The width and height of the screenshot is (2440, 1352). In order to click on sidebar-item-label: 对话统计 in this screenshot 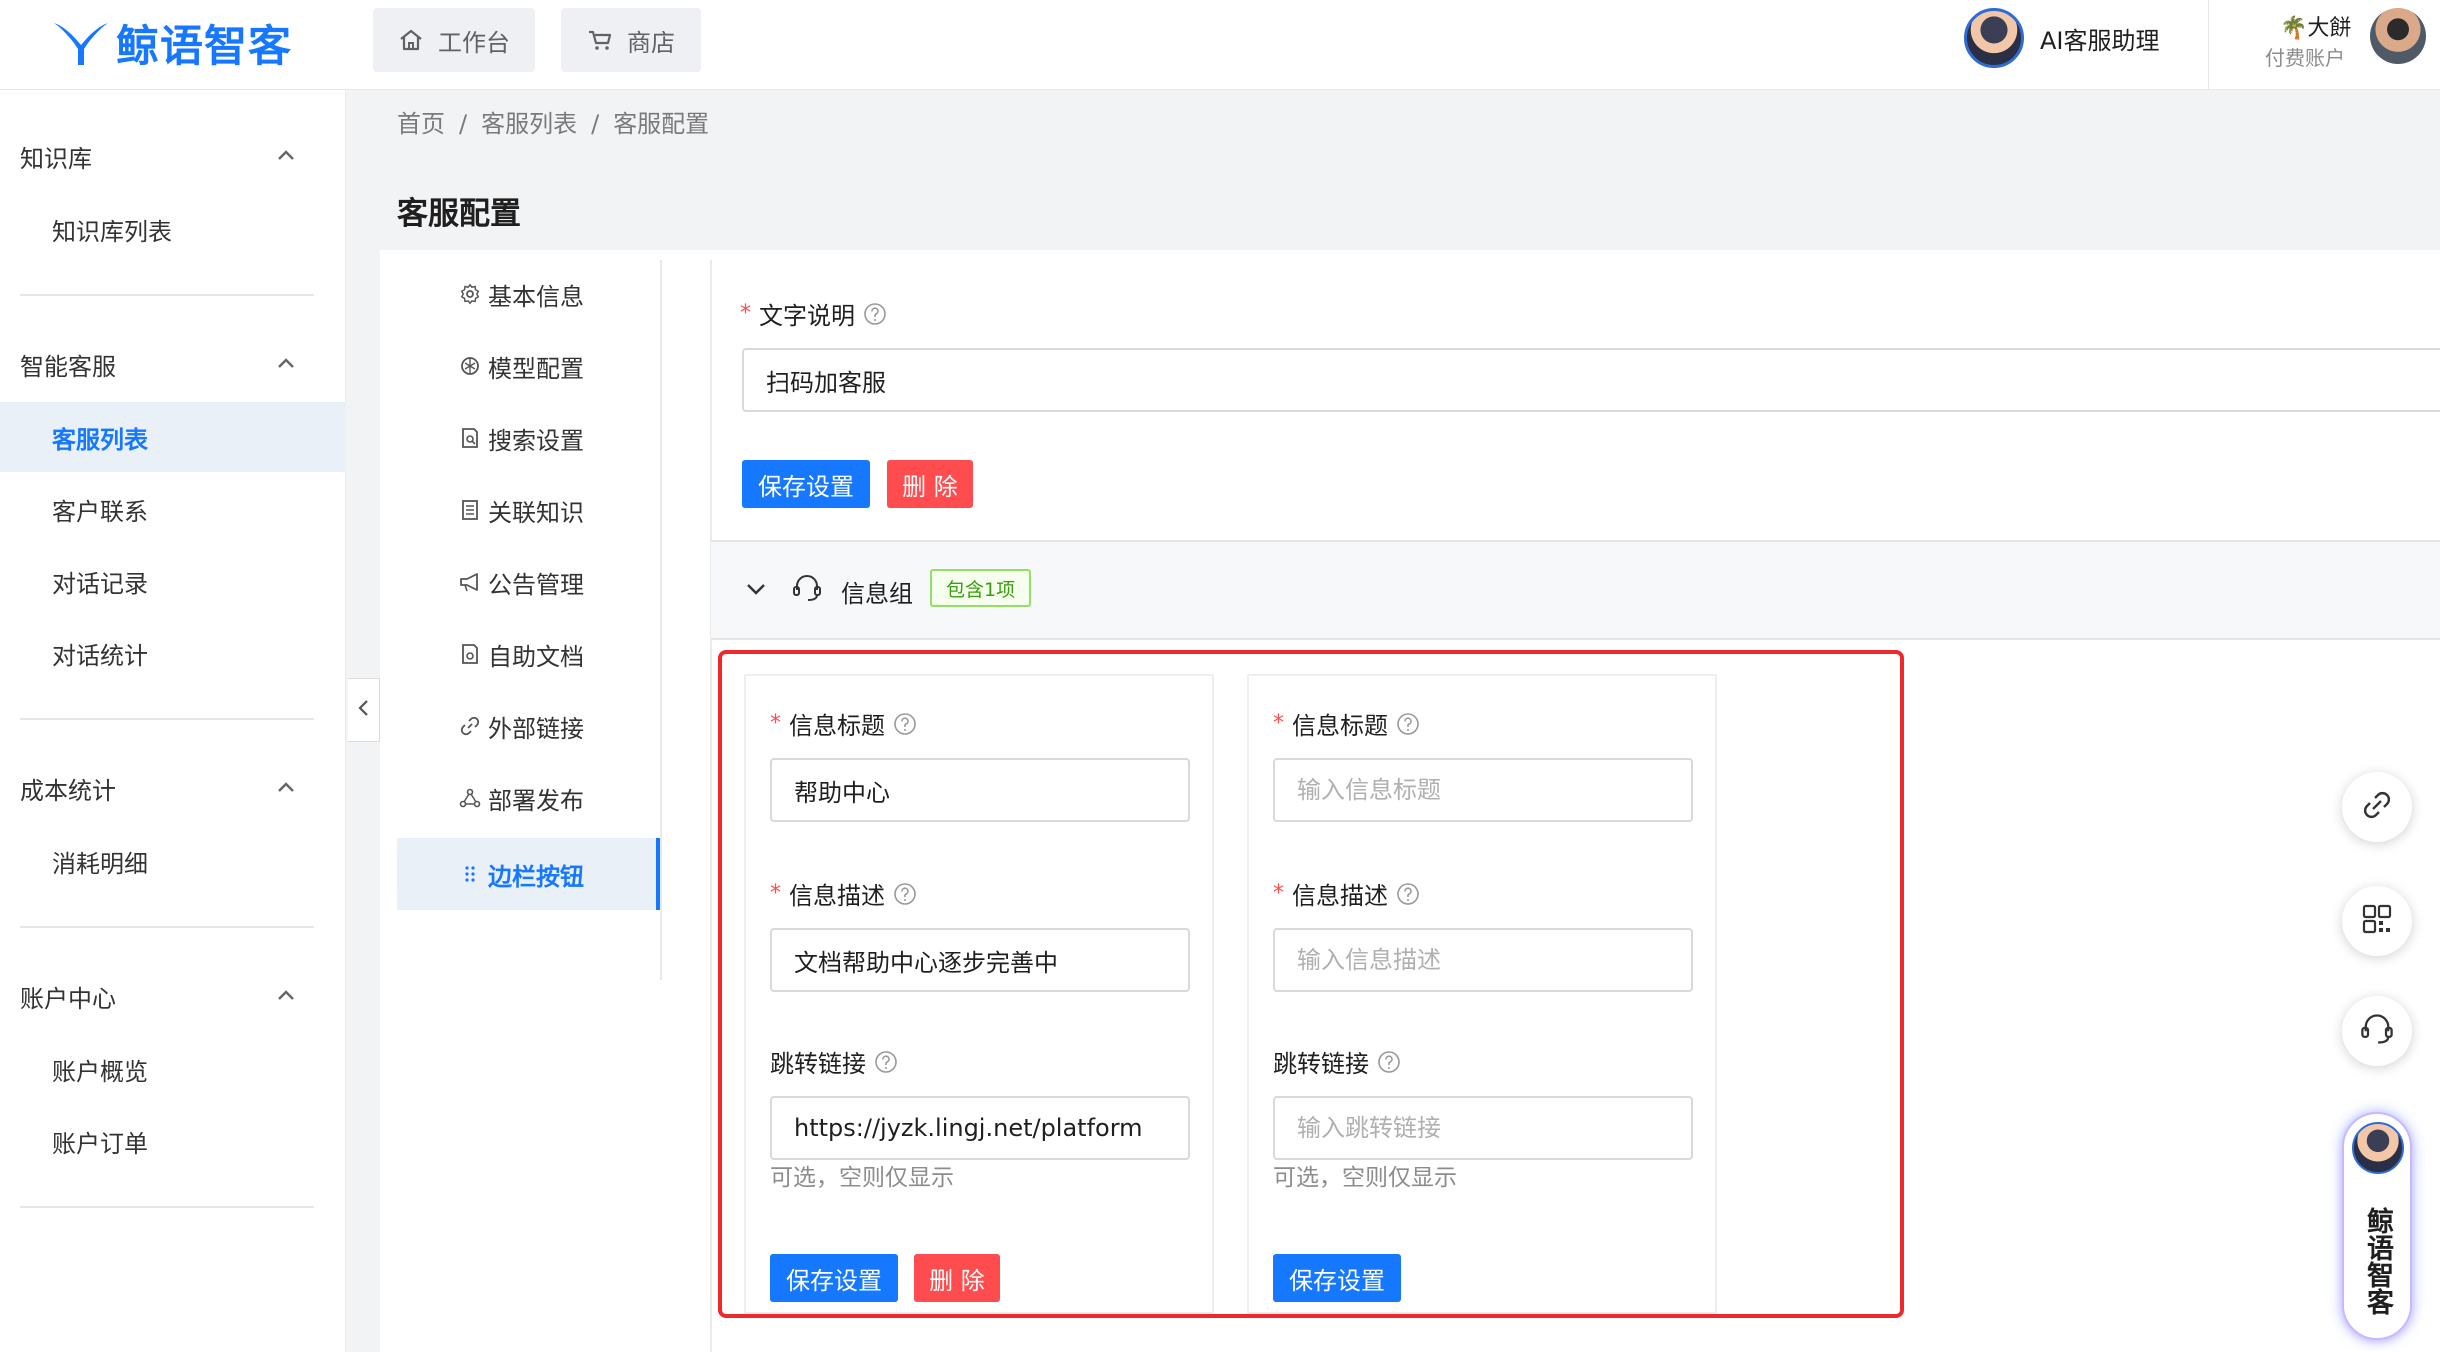, I will do `click(100, 655)`.